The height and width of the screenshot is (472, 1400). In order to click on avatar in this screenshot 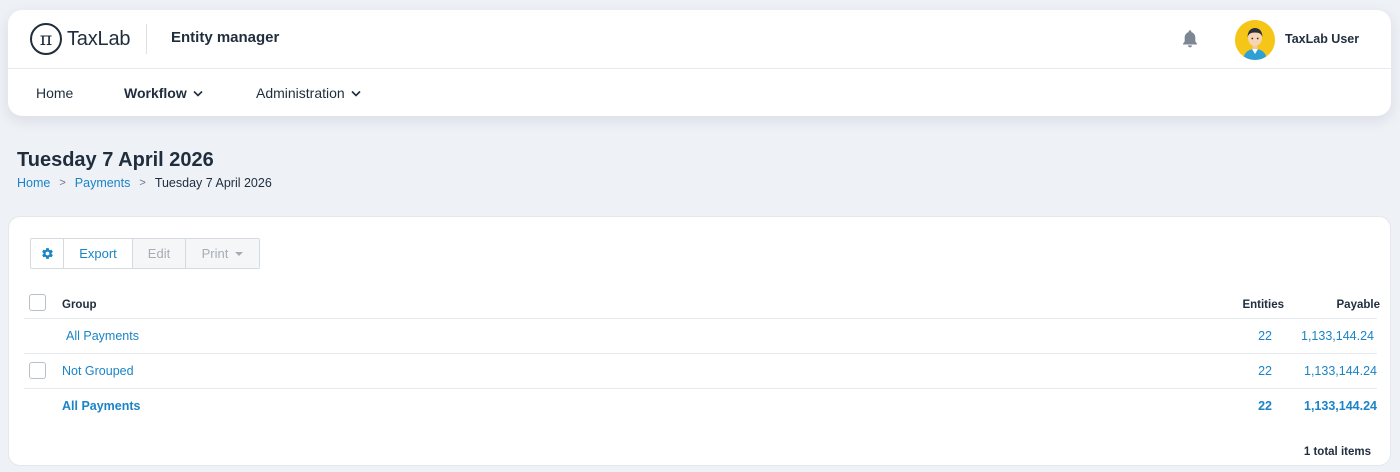, I will do `click(1255, 40)`.